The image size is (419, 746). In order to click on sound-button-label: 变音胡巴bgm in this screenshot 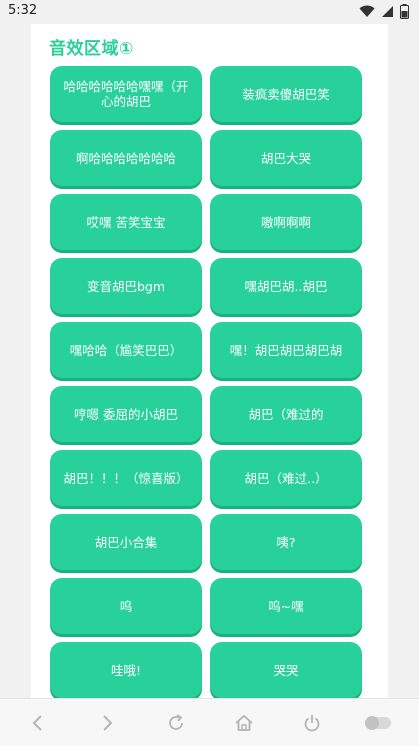, I will do `click(126, 286)`.